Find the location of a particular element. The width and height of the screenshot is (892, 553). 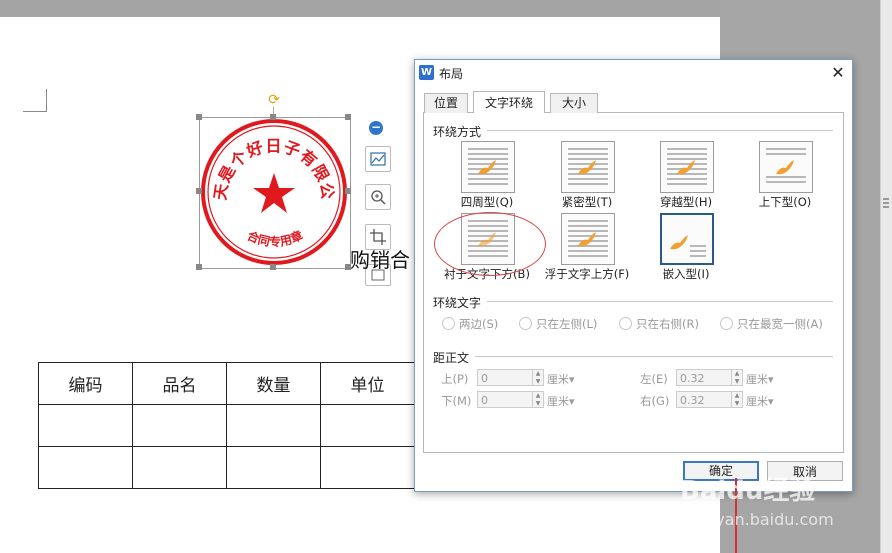

table-header-cell: 数量 is located at coordinates (273, 383).